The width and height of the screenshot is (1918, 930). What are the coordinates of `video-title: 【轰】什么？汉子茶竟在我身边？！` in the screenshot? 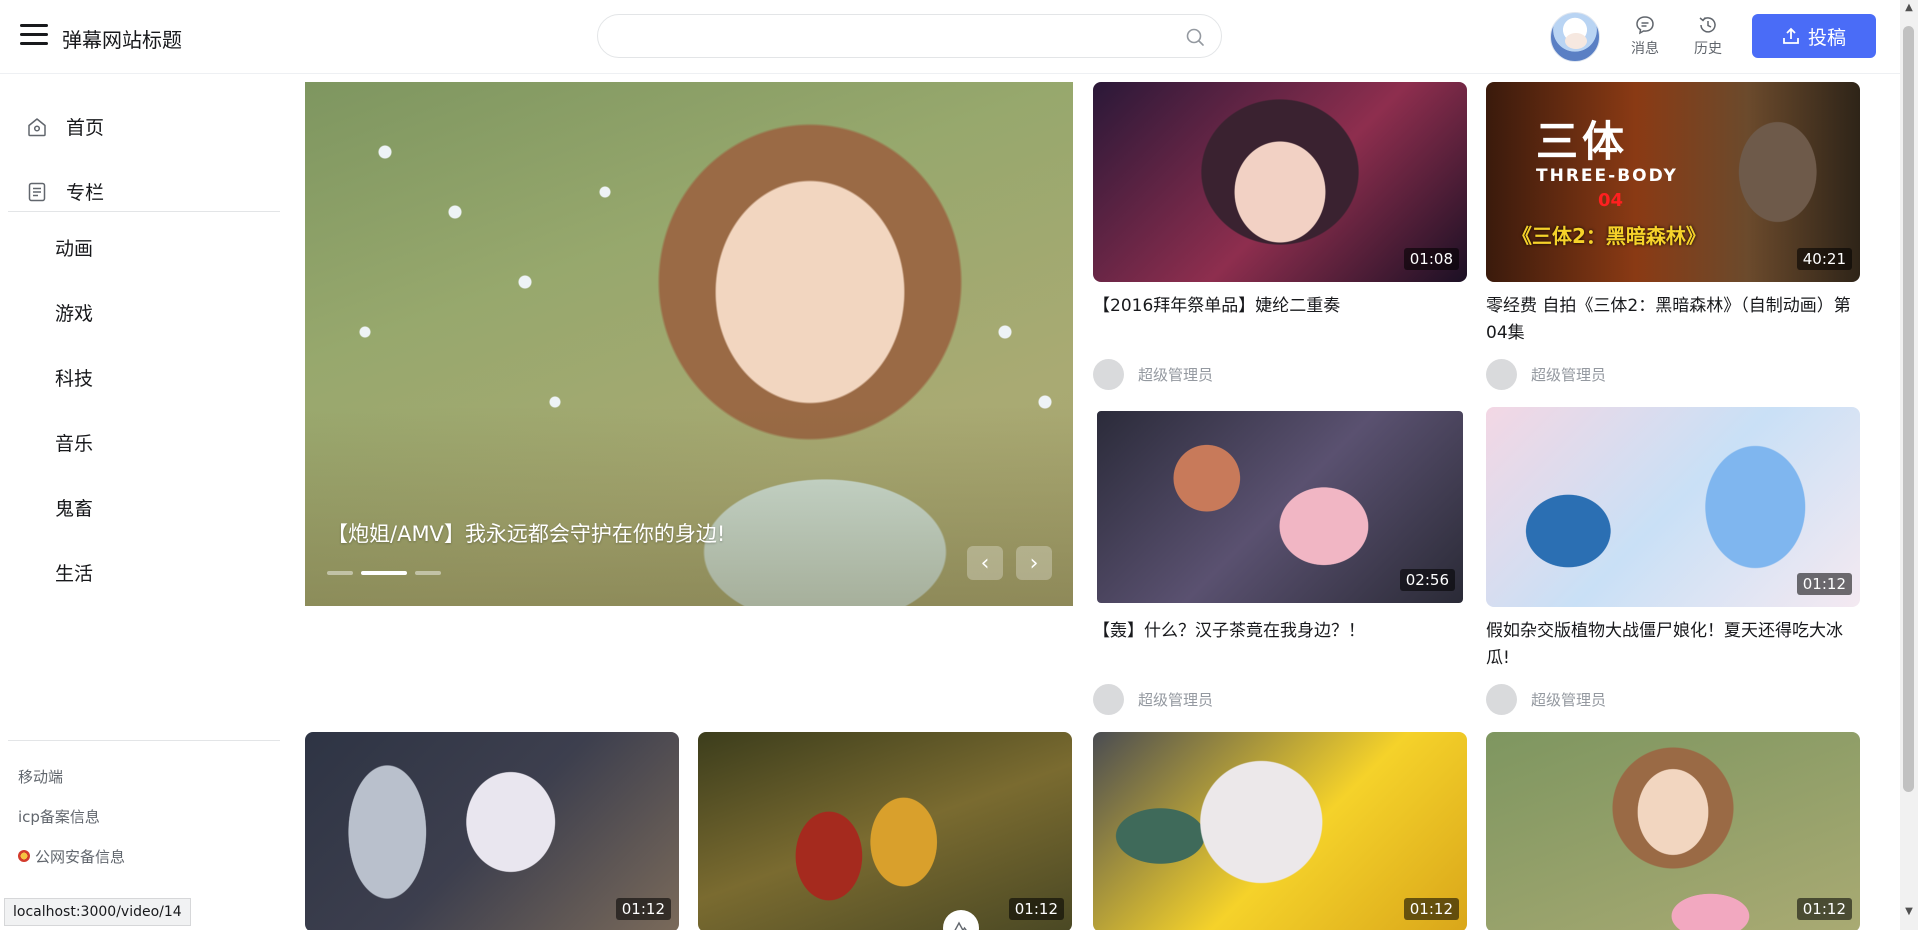 It's located at (1280, 645).